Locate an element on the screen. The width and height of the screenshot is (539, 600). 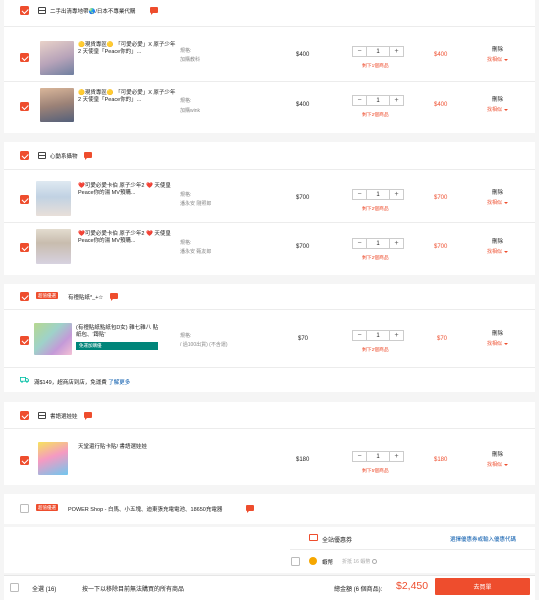
variation-value: / 過100出貨) (不含運) is located at coordinates (204, 344).